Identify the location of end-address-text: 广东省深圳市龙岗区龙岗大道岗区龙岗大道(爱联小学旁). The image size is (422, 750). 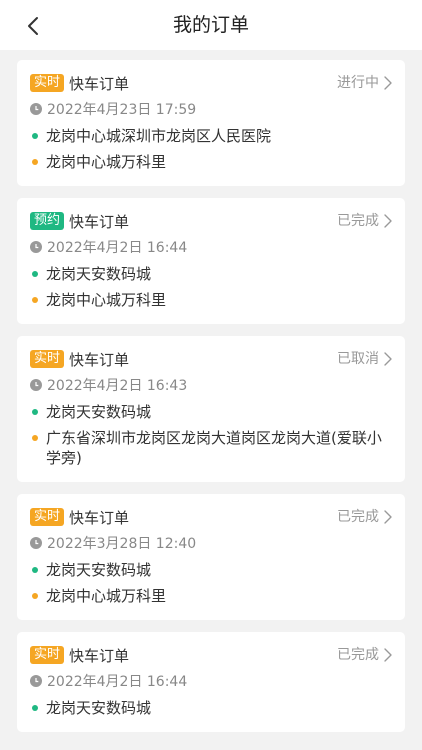
(214, 448).